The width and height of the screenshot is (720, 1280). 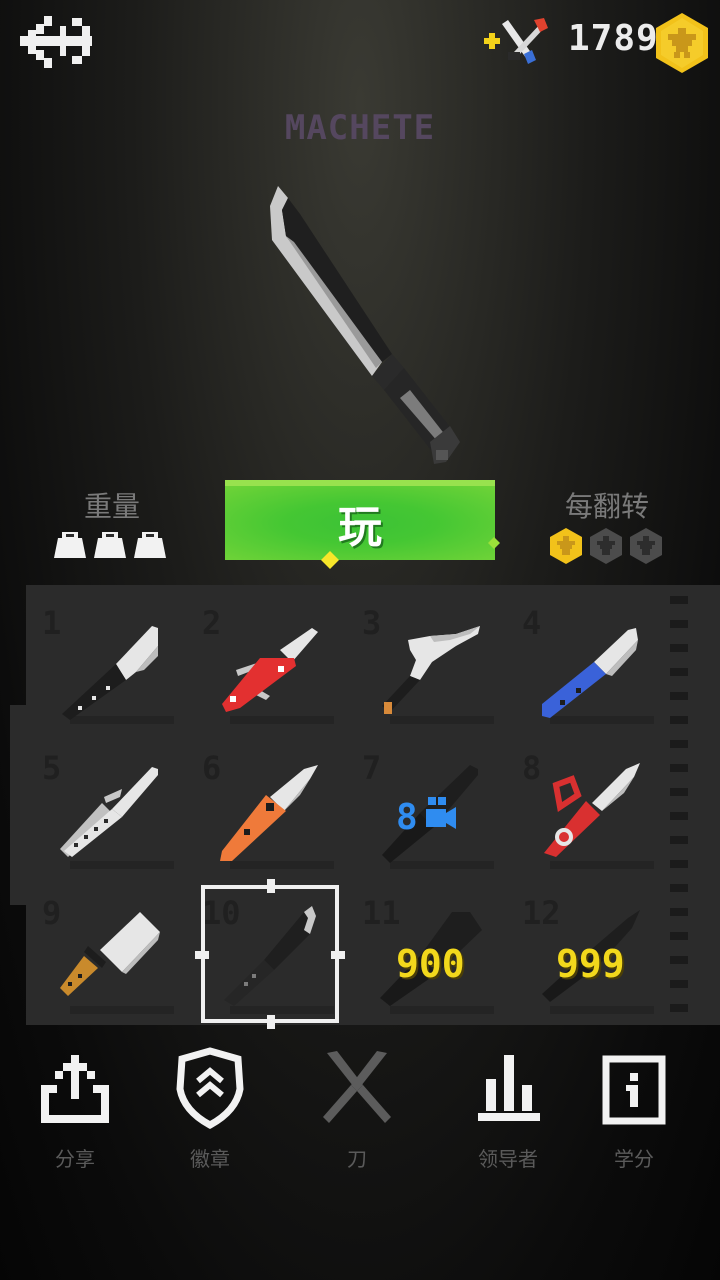 I want to click on knife-slot-3: 3, so click(x=428, y=665).